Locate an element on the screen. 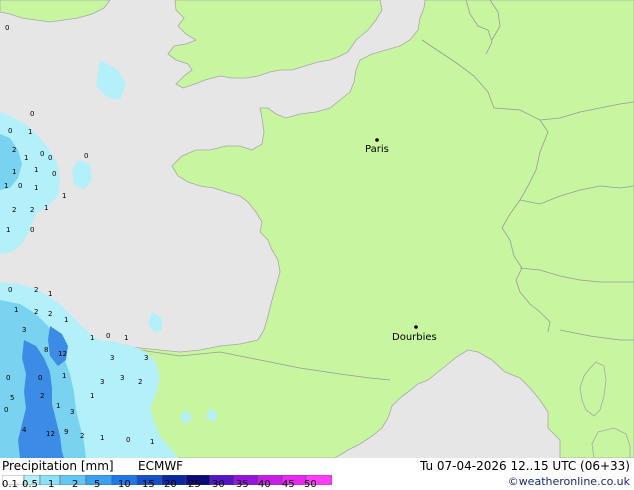 This screenshot has height=490, width=634. scale-label: 15 is located at coordinates (148, 484).